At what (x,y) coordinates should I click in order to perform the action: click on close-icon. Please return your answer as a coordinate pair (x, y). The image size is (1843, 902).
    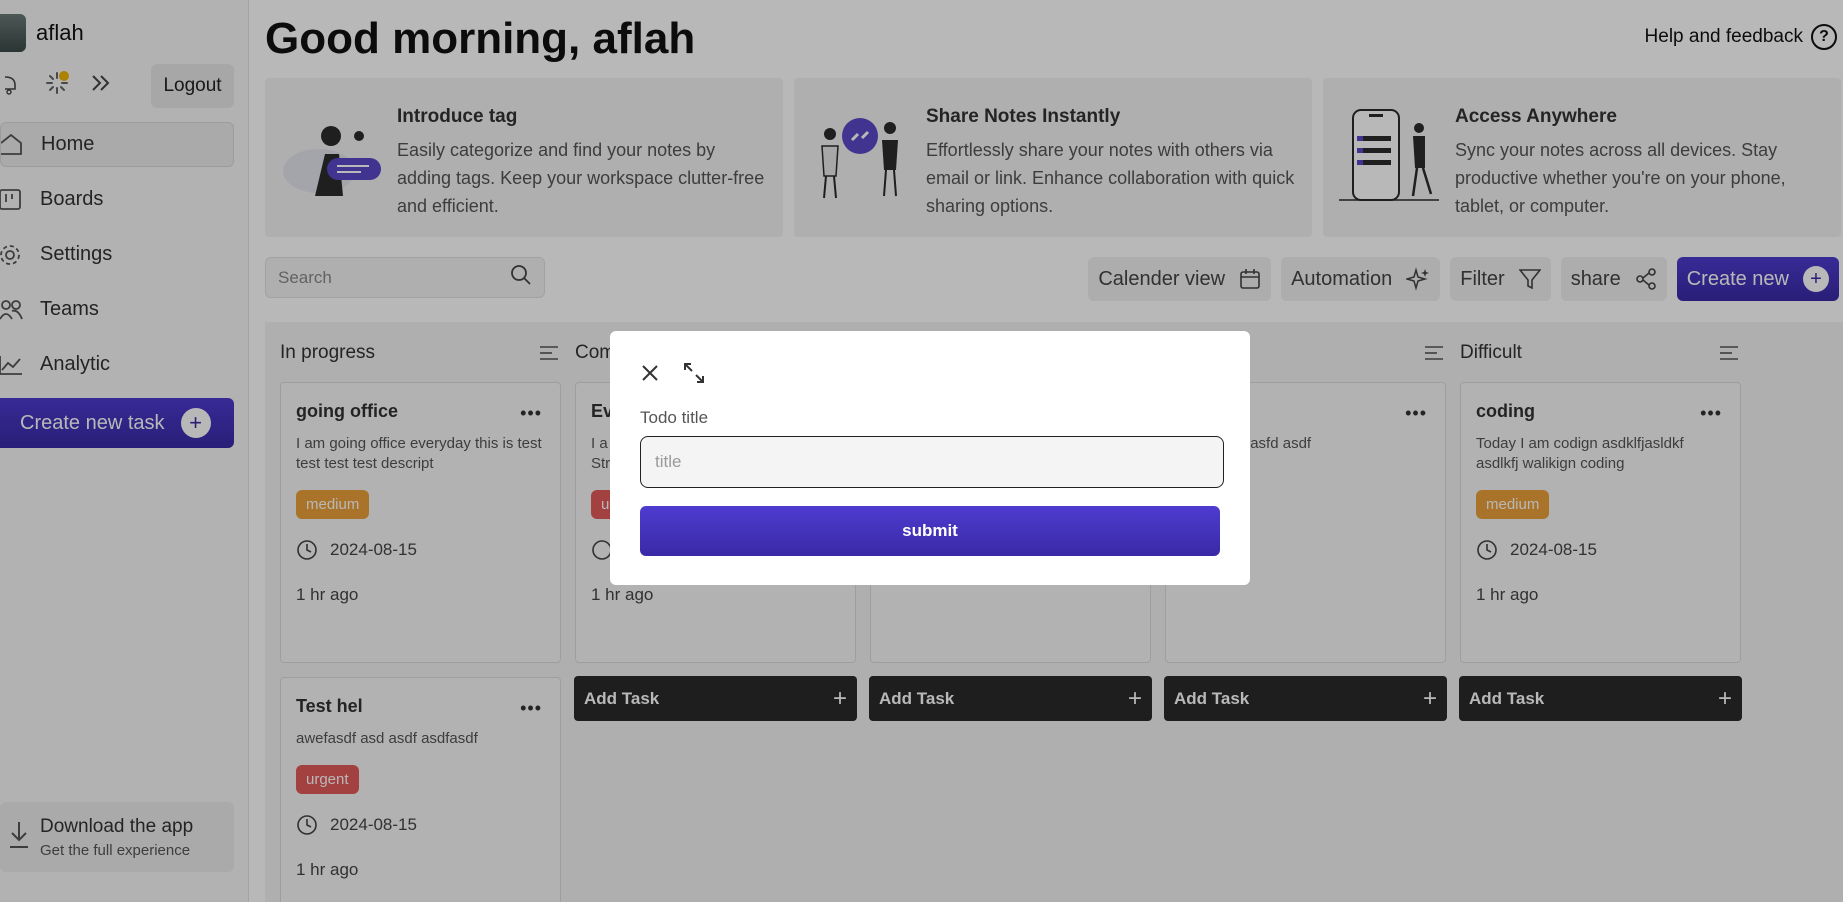
    Looking at the image, I should click on (650, 375).